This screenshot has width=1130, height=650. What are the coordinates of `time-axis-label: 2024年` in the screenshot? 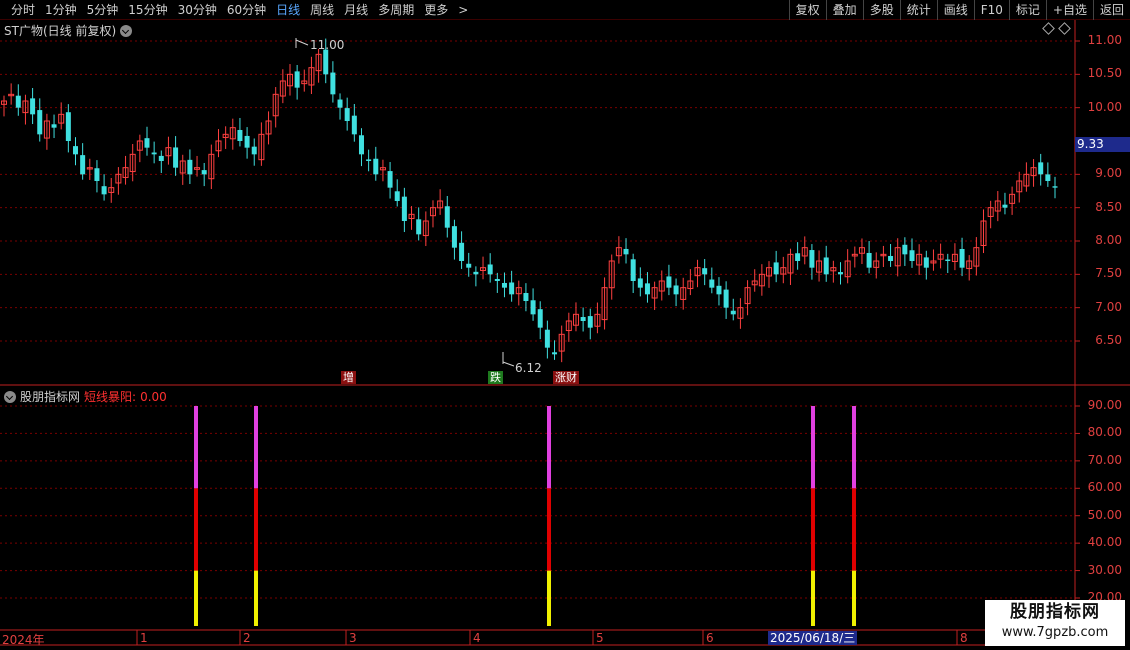 It's located at (23, 640).